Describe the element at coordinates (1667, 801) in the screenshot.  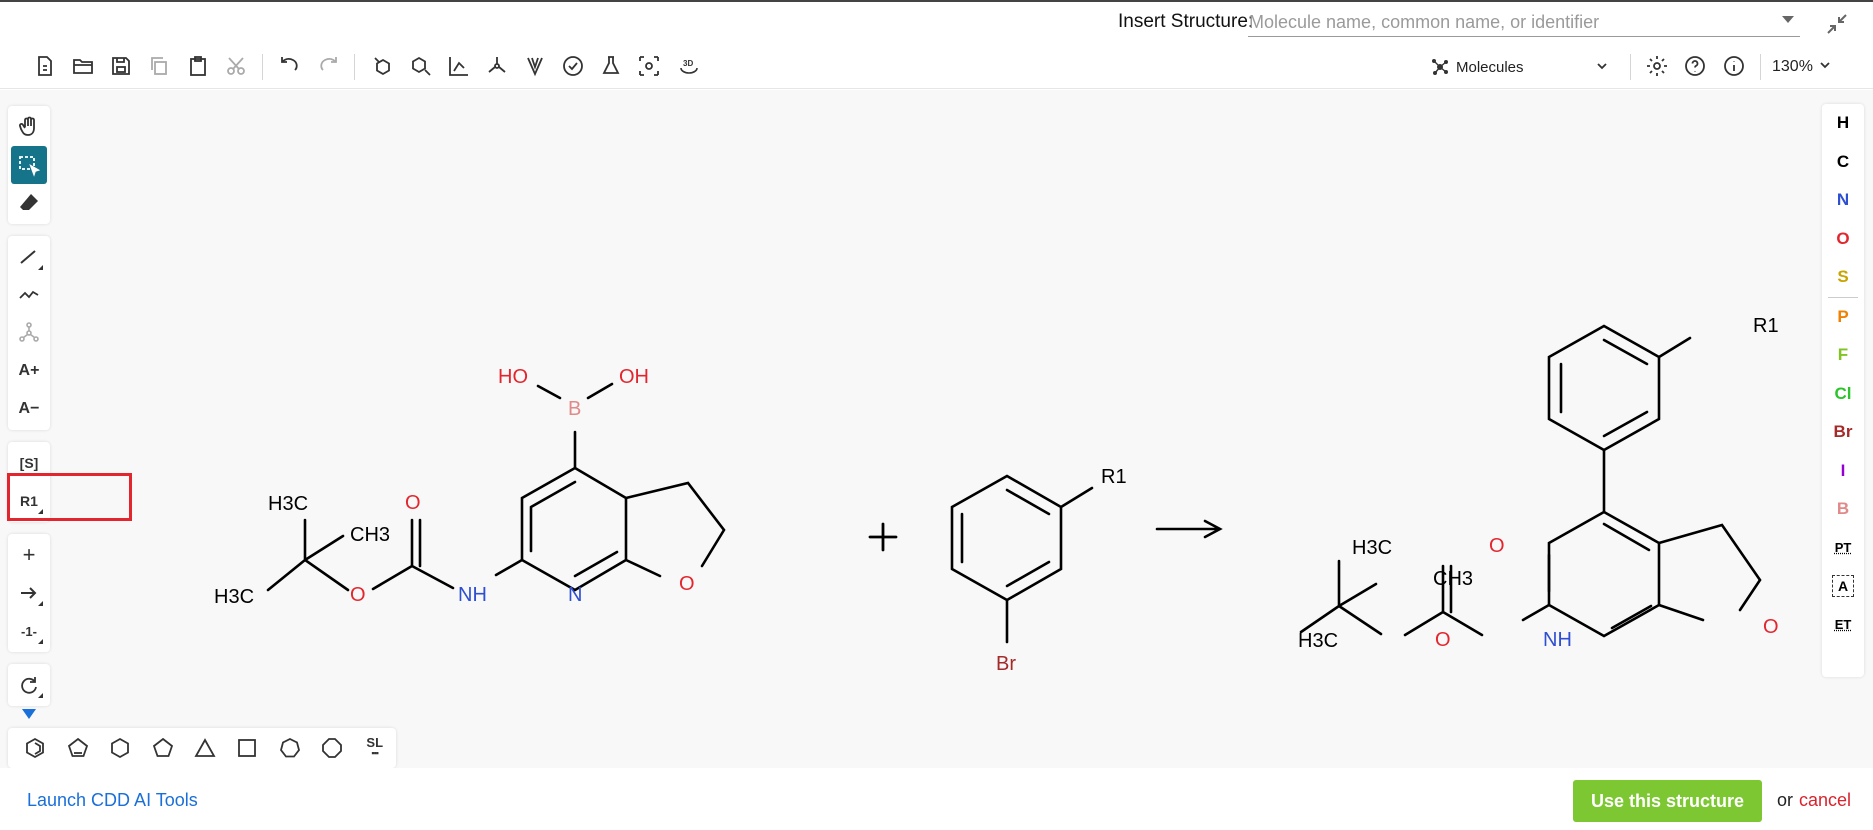
I see `use-structure-button: Use this structure` at that location.